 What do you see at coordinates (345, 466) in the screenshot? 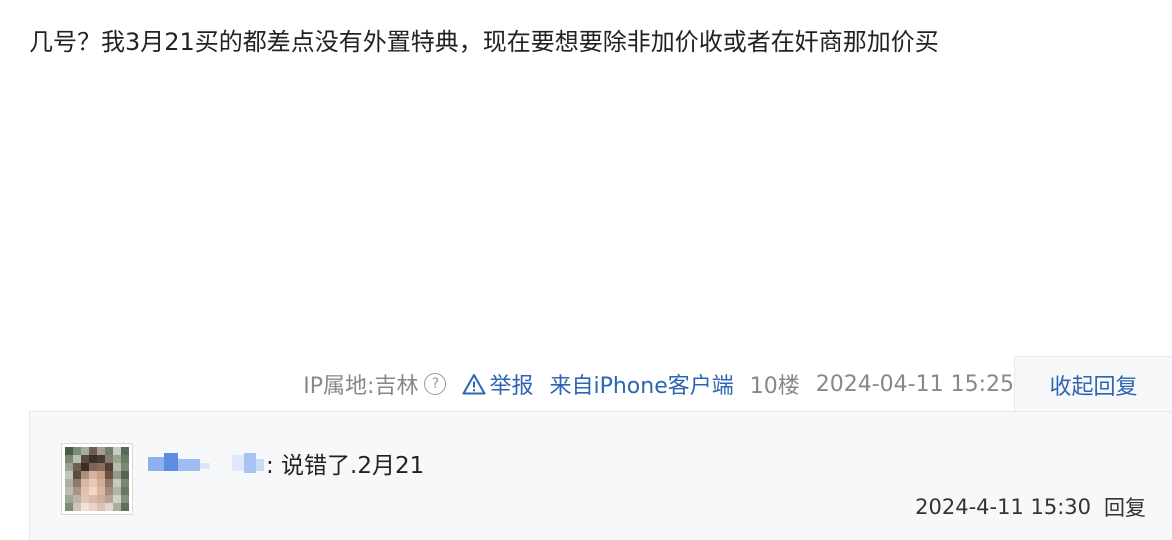
I see `reply-text: : 说错了.2月21` at bounding box center [345, 466].